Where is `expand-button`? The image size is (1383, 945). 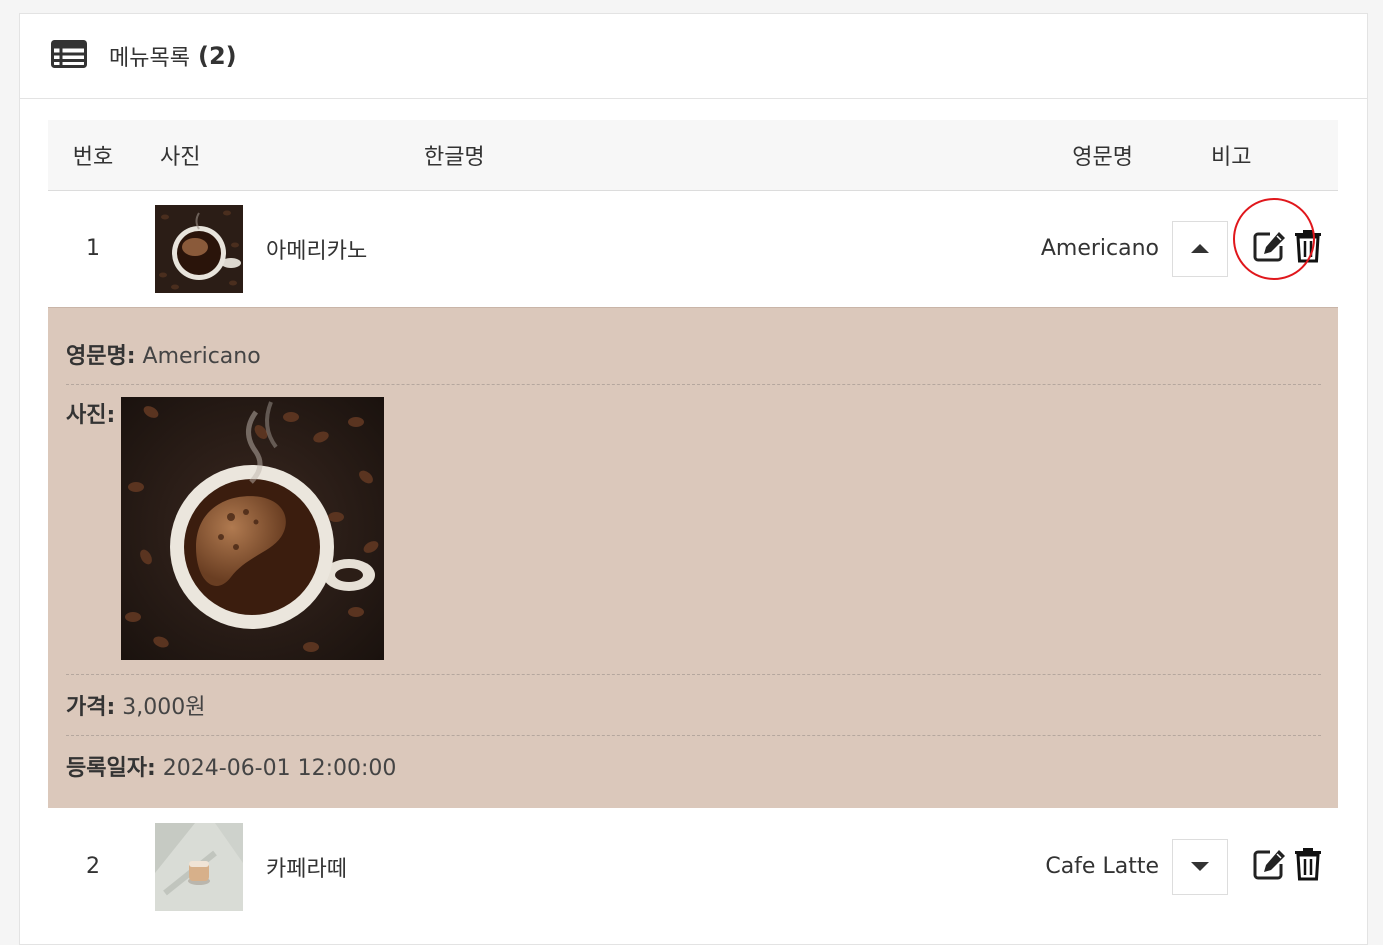
expand-button is located at coordinates (1200, 866).